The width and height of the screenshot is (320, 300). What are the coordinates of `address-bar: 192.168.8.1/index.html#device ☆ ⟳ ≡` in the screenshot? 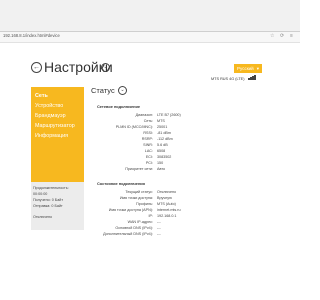 It's located at (150, 37).